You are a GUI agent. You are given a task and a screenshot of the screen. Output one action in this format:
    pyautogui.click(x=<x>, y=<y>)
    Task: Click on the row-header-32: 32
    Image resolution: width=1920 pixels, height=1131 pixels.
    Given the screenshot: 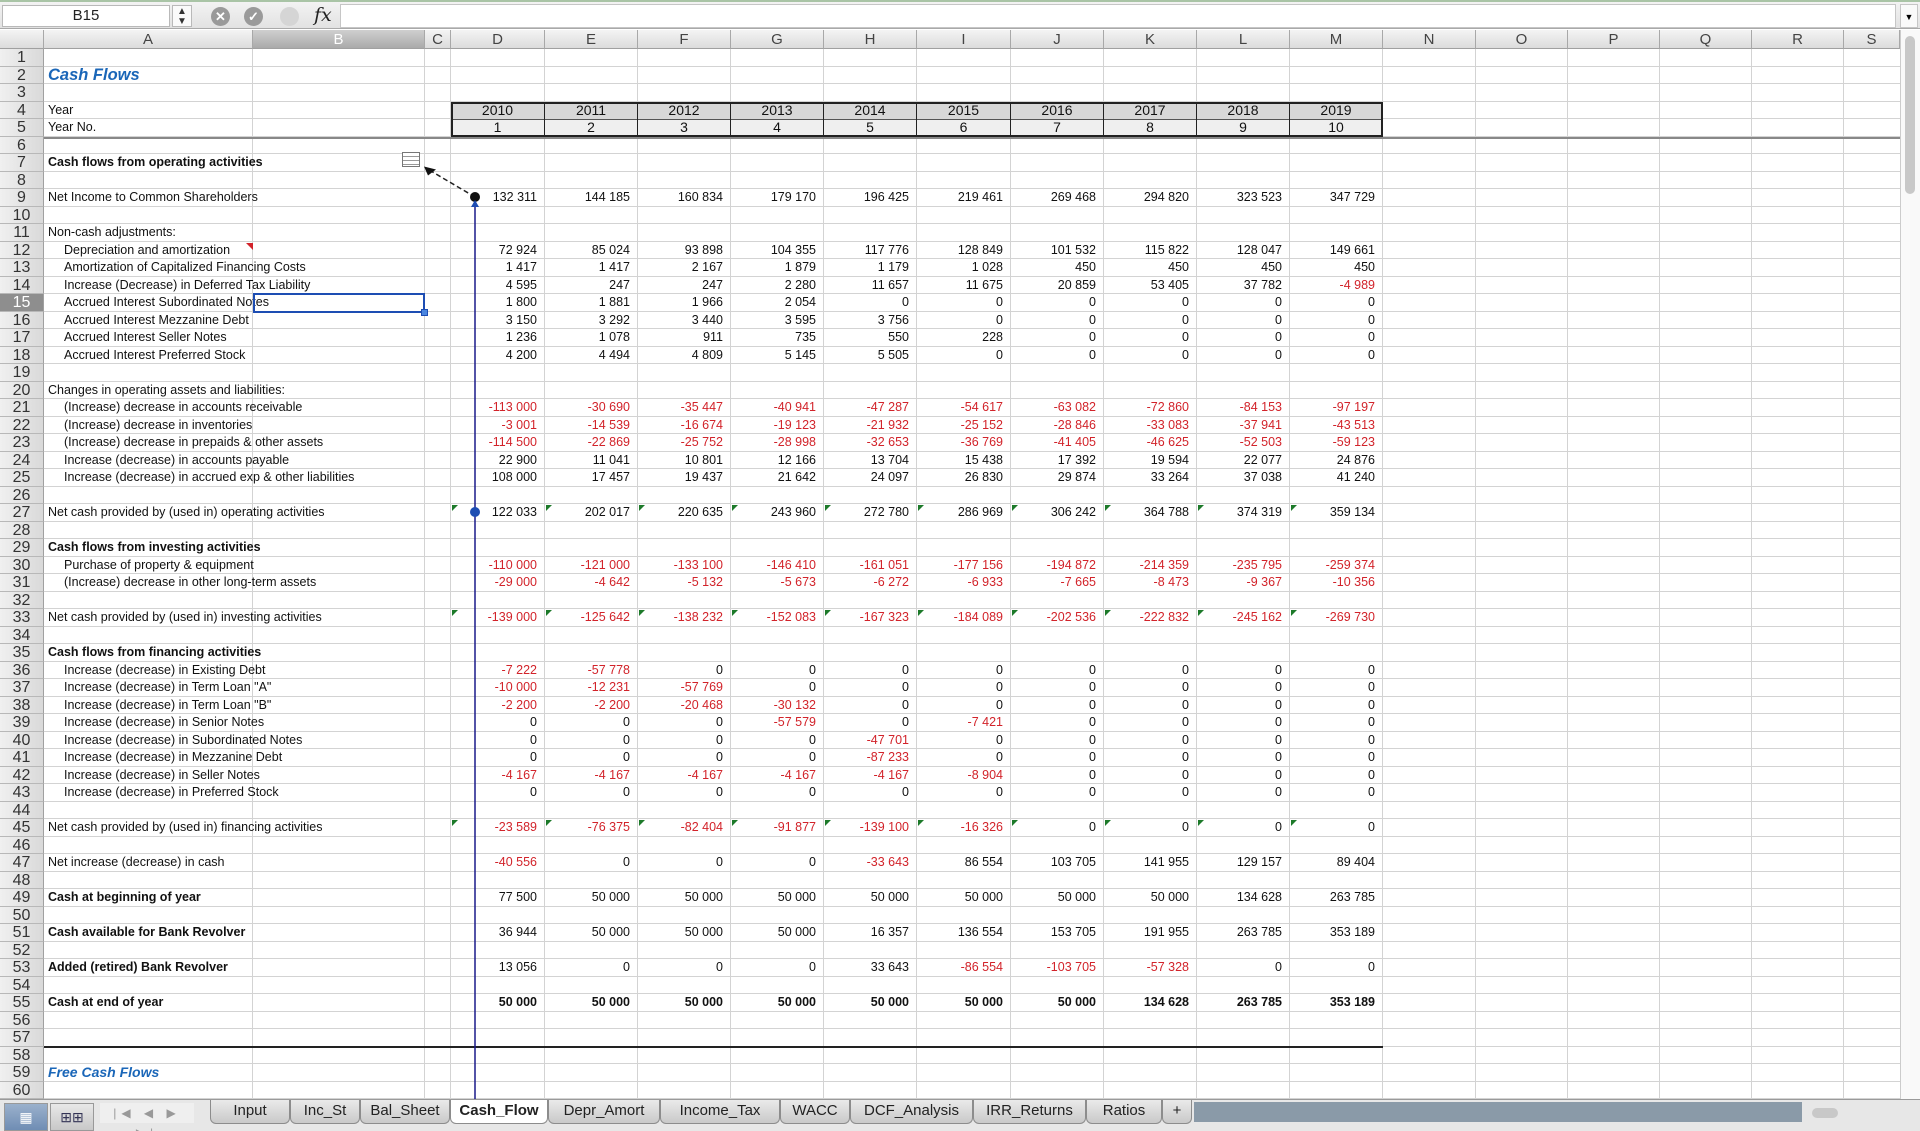 What is the action you would take?
    pyautogui.click(x=22, y=600)
    